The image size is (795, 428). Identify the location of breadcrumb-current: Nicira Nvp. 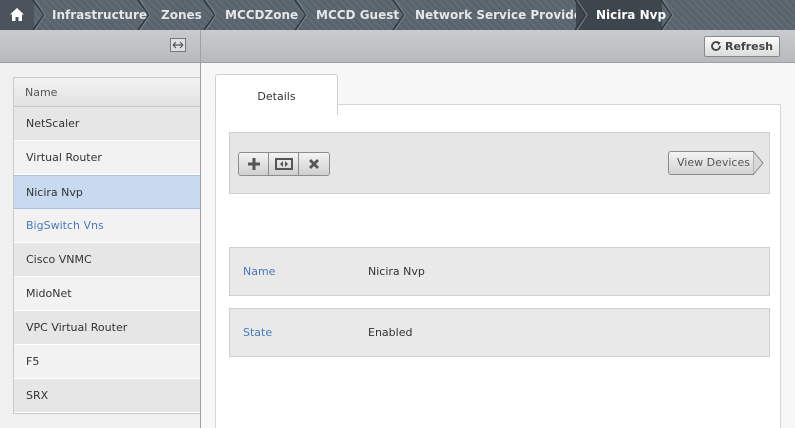
(631, 15).